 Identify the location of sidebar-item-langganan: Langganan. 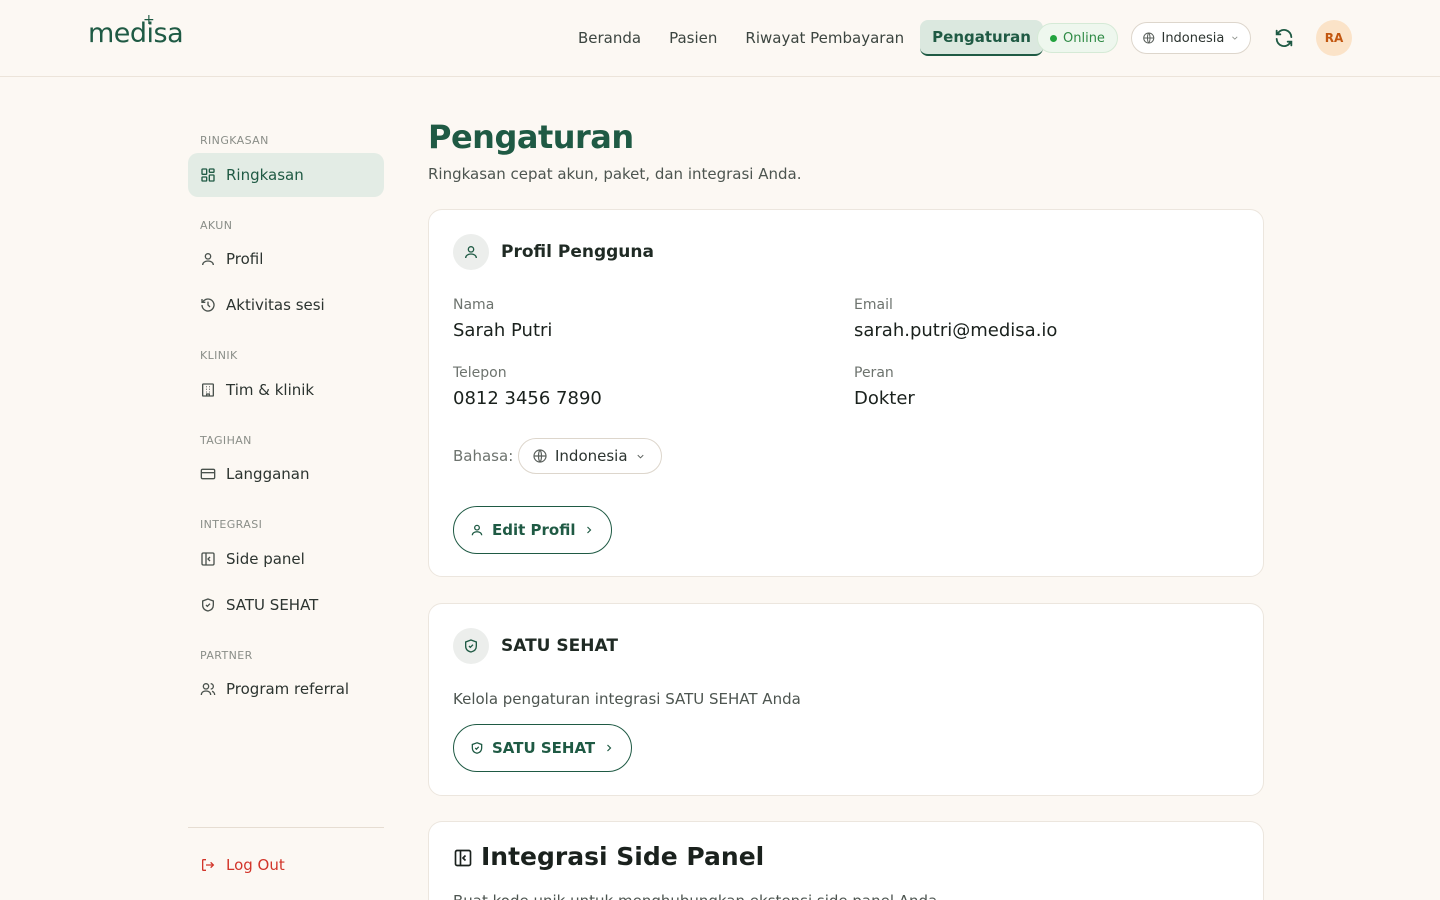
(286, 474).